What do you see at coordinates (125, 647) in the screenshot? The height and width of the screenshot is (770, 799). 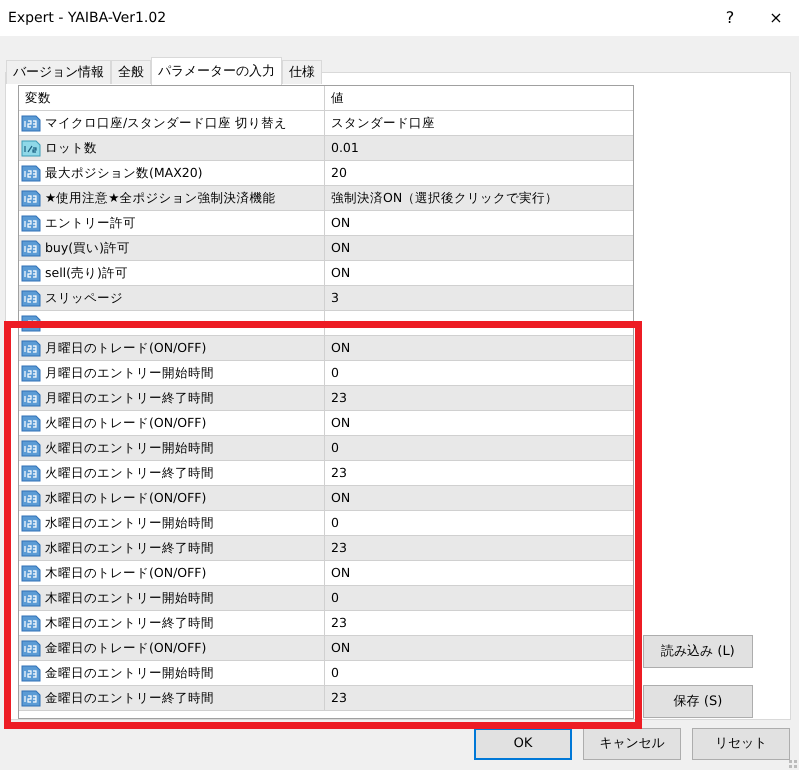 I see `parameter-name: 金曜日のトレード(ON/OFF)` at bounding box center [125, 647].